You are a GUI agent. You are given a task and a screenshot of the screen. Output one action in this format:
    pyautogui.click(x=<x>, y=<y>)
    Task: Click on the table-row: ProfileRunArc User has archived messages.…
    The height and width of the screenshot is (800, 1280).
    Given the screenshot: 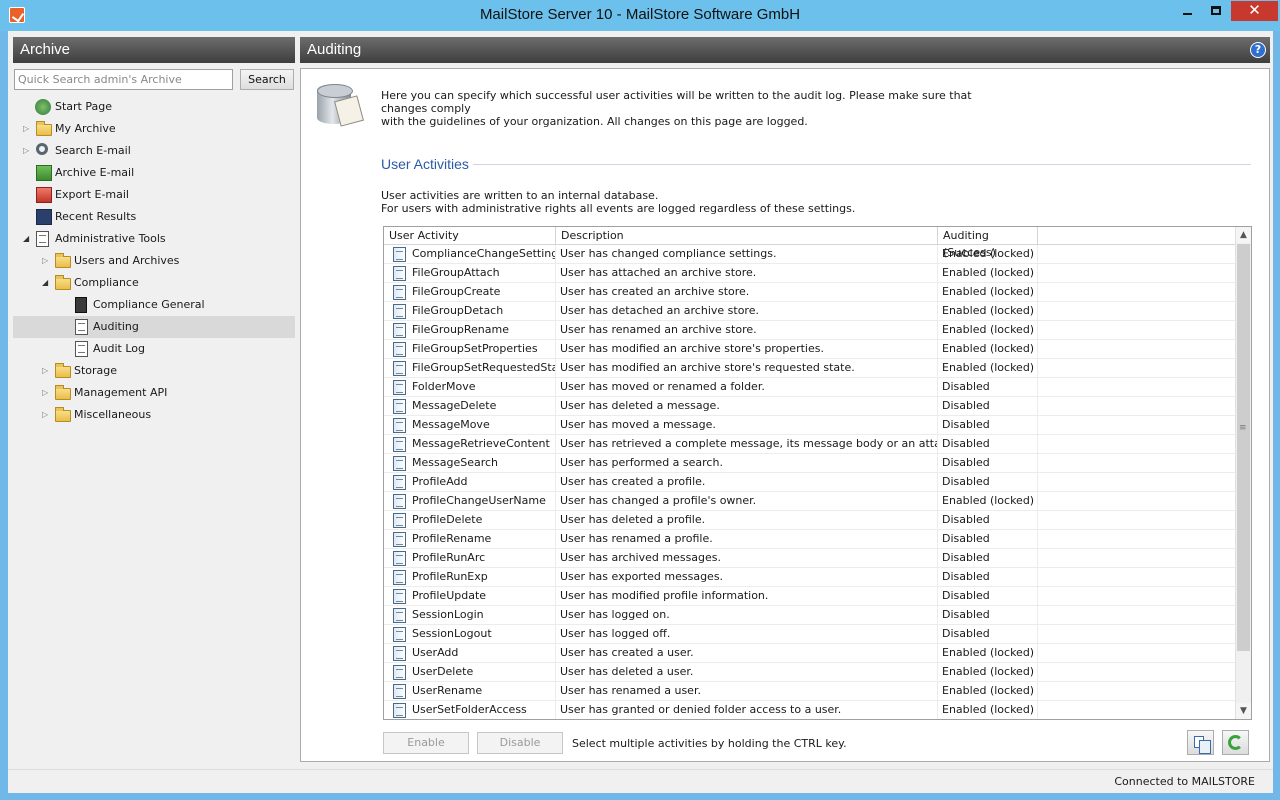 What is the action you would take?
    pyautogui.click(x=810, y=558)
    